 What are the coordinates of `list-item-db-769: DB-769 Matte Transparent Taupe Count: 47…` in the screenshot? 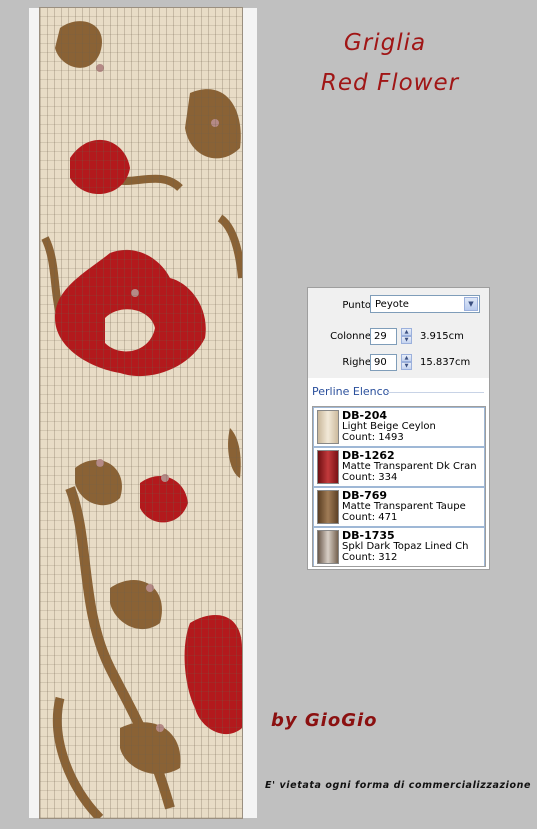 It's located at (399, 507).